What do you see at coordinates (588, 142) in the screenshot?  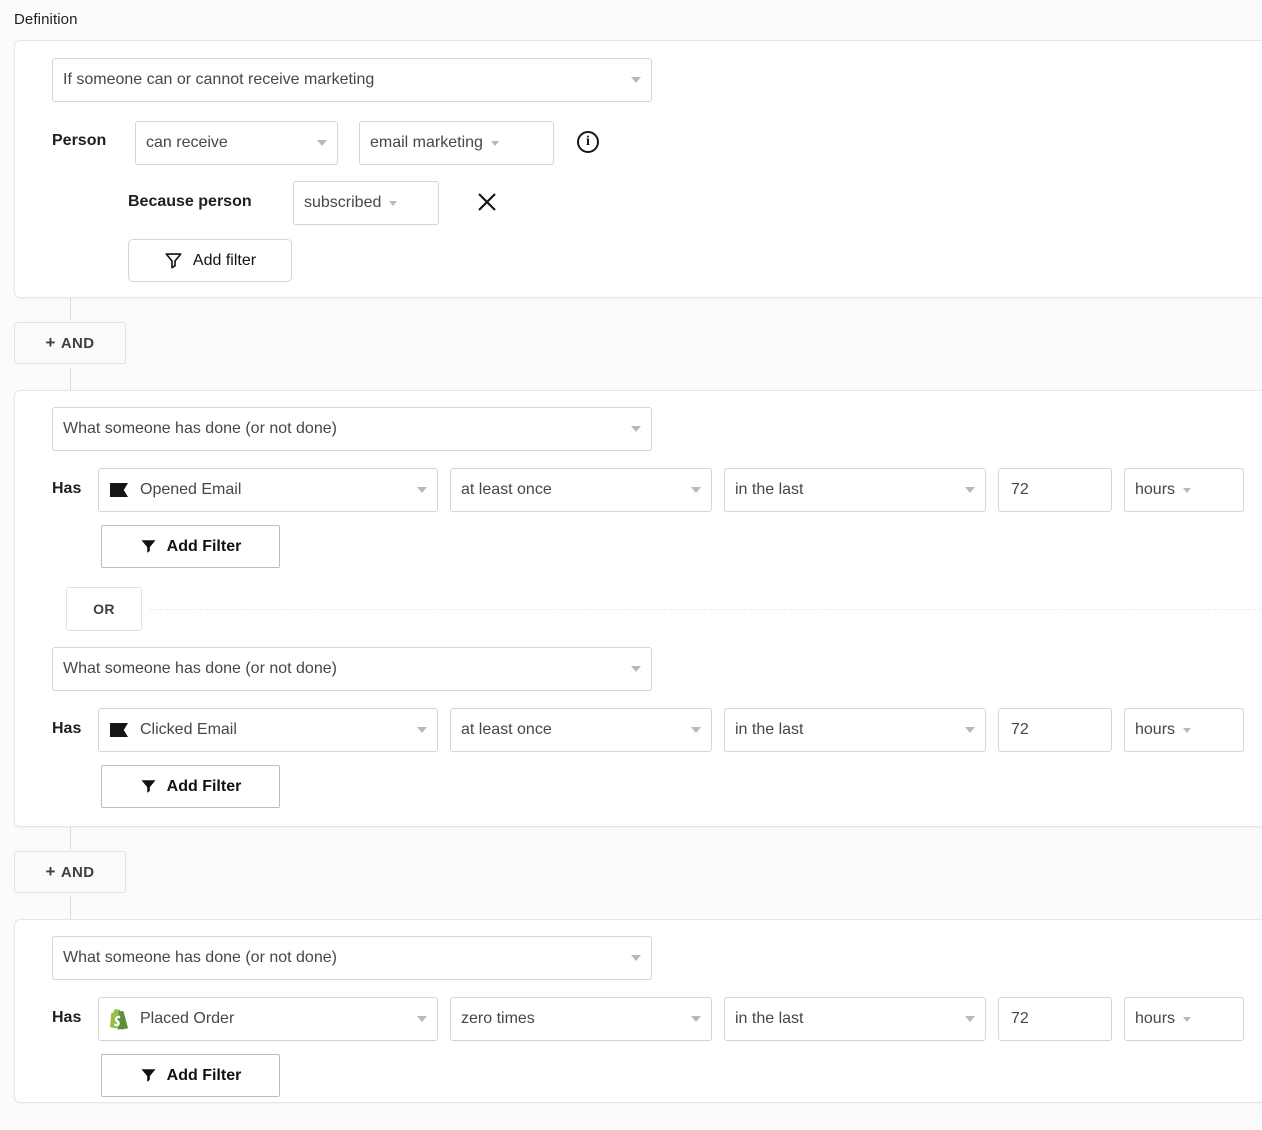 I see `info-icon: i` at bounding box center [588, 142].